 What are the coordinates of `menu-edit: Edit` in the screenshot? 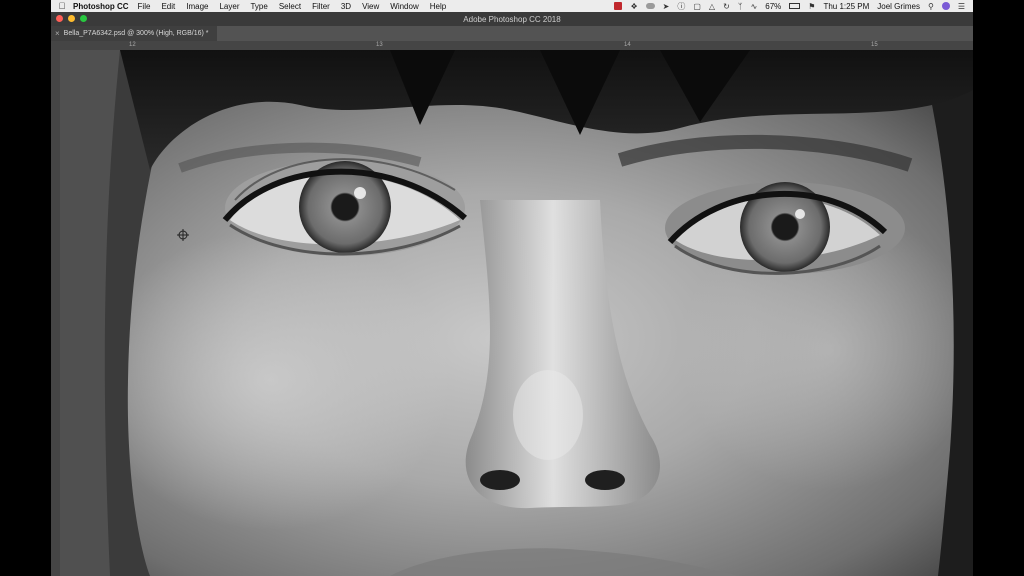 It's located at (168, 6).